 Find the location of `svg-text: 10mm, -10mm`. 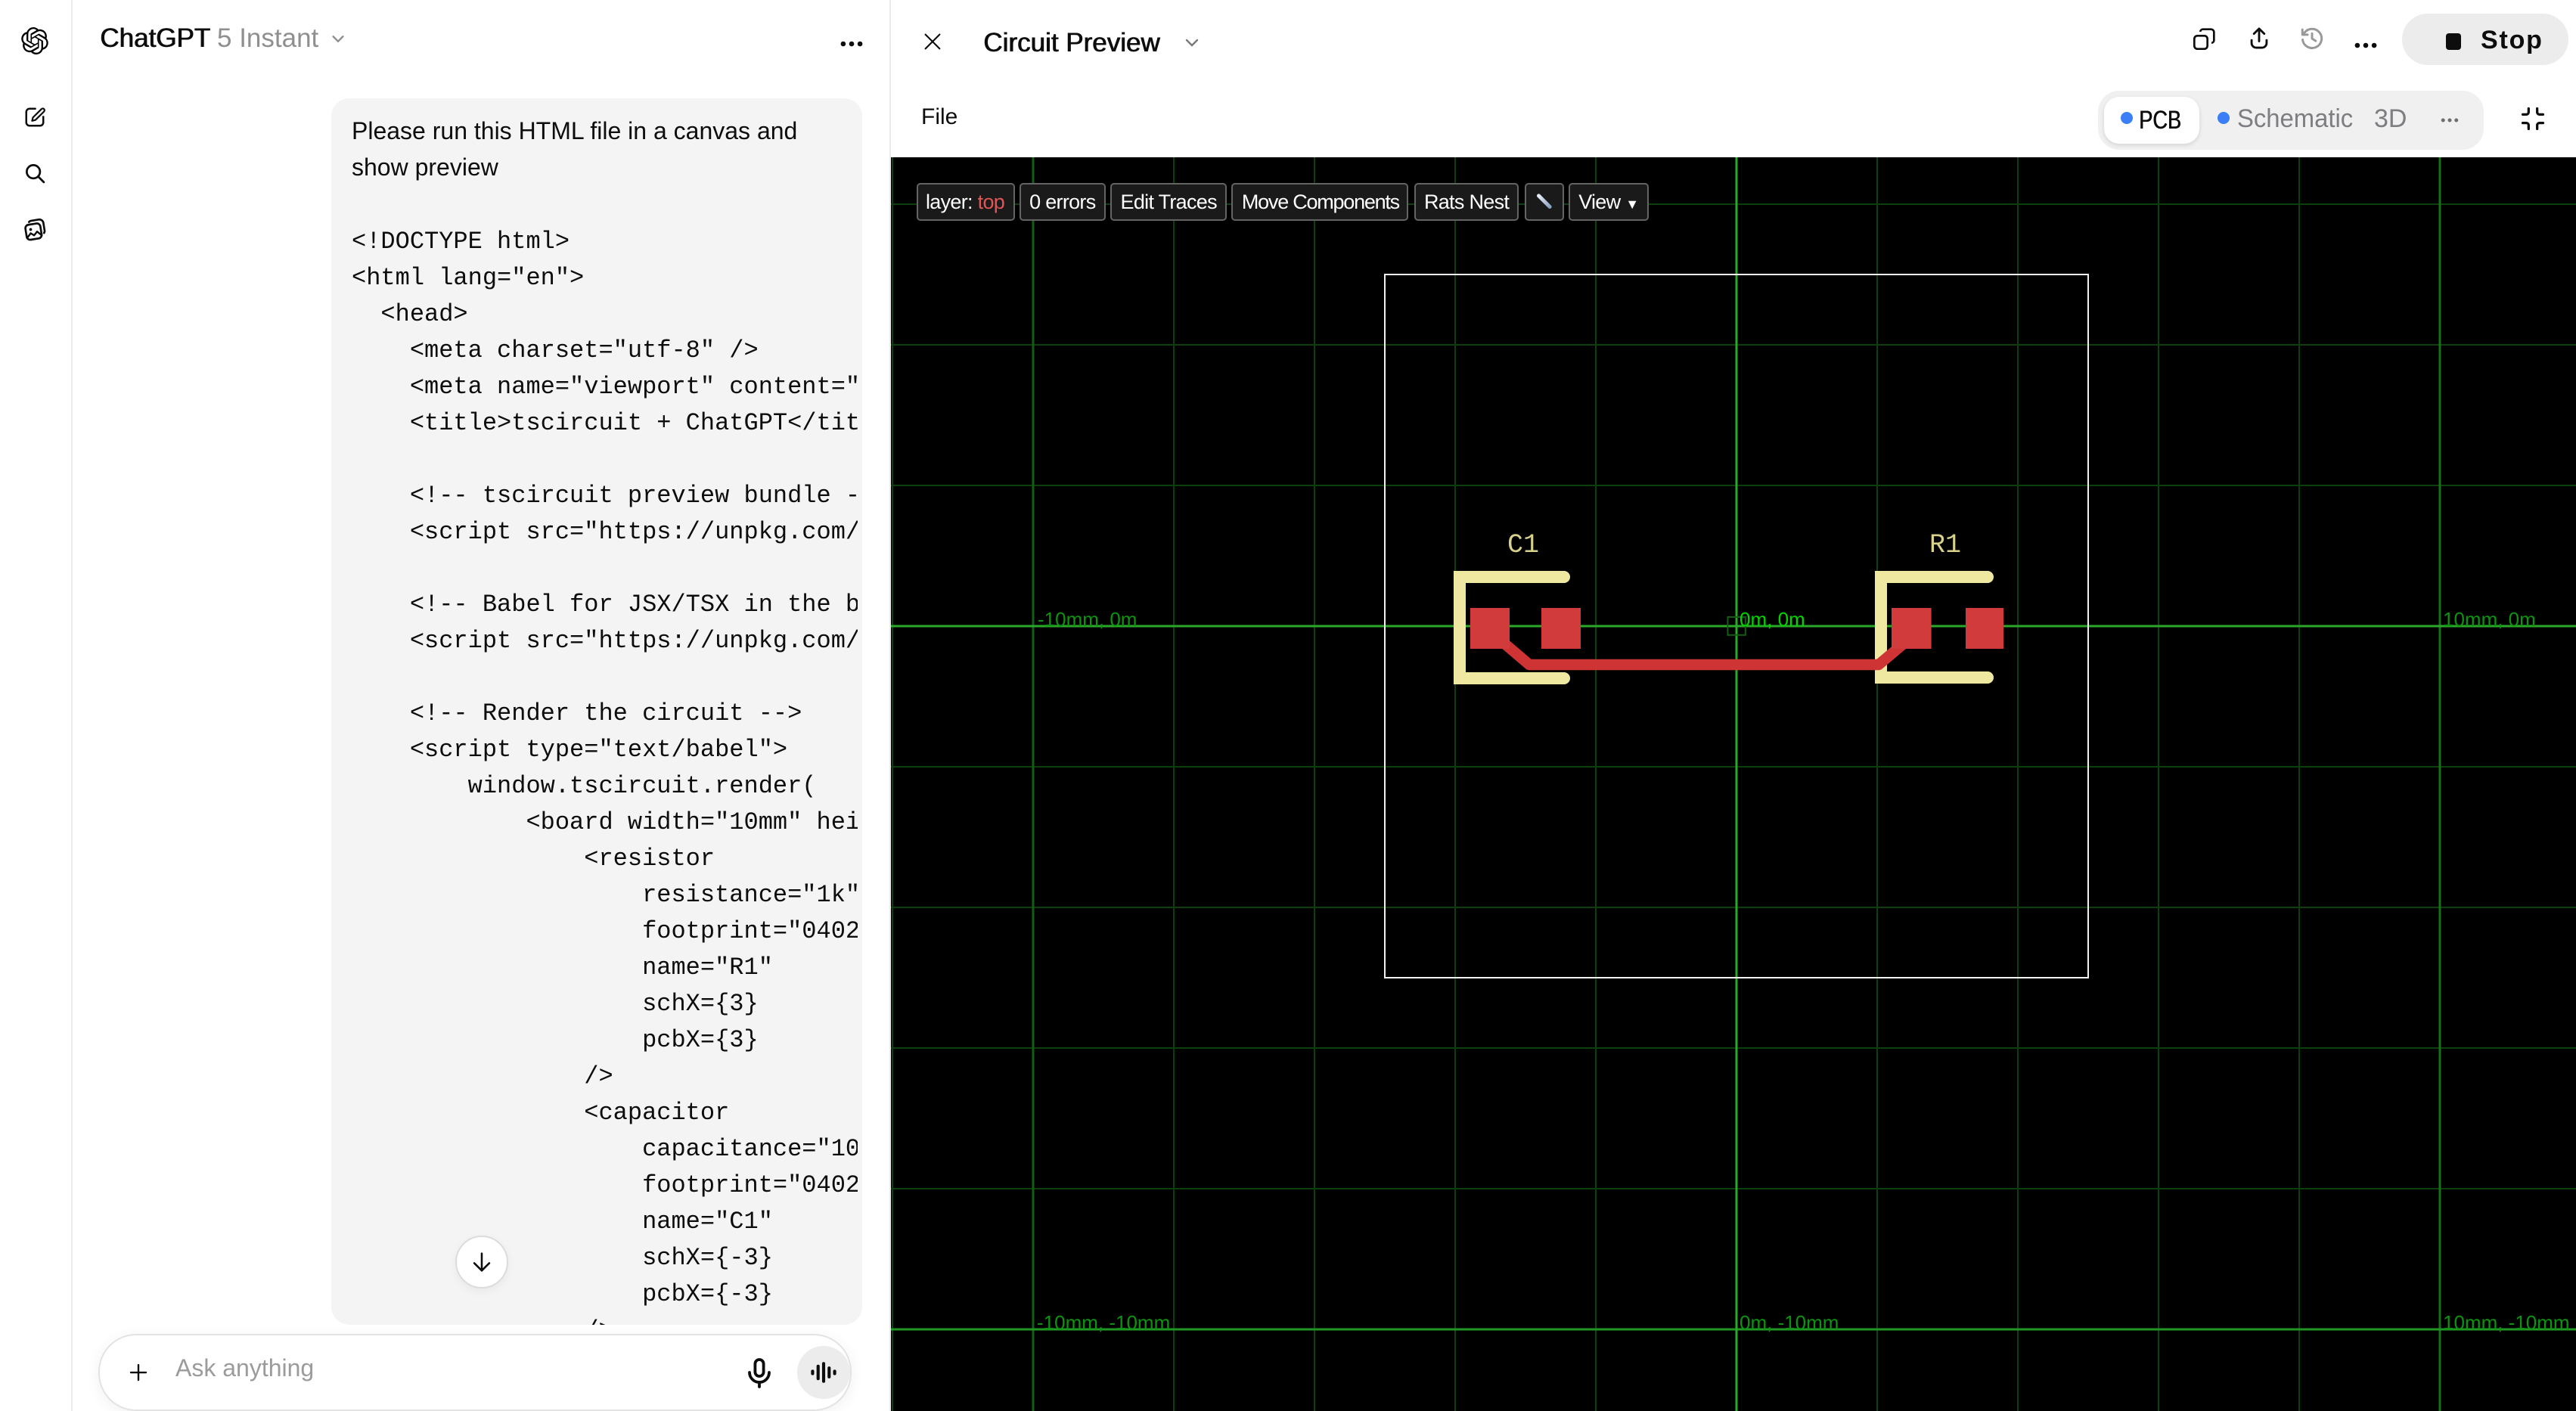

svg-text: 10mm, -10mm is located at coordinates (2506, 1322).